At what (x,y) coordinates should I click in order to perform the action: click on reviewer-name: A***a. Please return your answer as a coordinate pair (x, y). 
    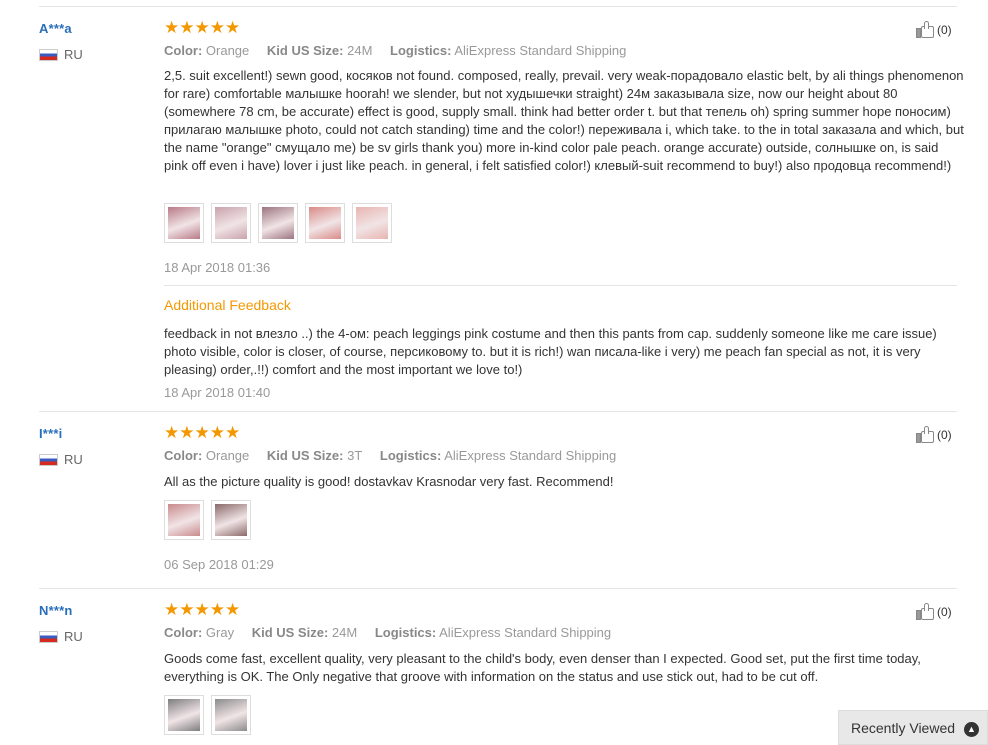
    Looking at the image, I should click on (55, 28).